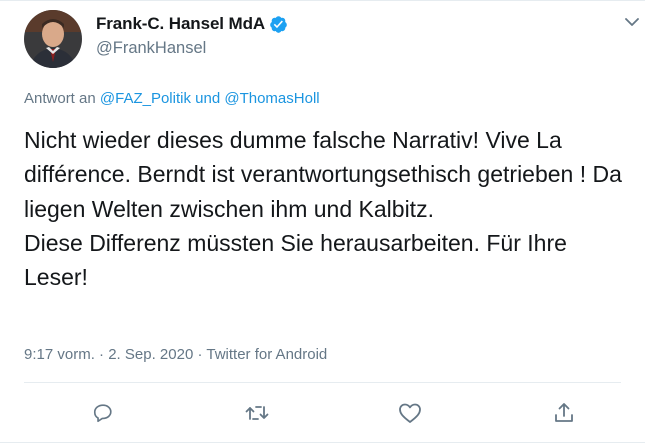 The image size is (645, 443). Describe the element at coordinates (632, 22) in the screenshot. I see `chevron-down-icon` at that location.